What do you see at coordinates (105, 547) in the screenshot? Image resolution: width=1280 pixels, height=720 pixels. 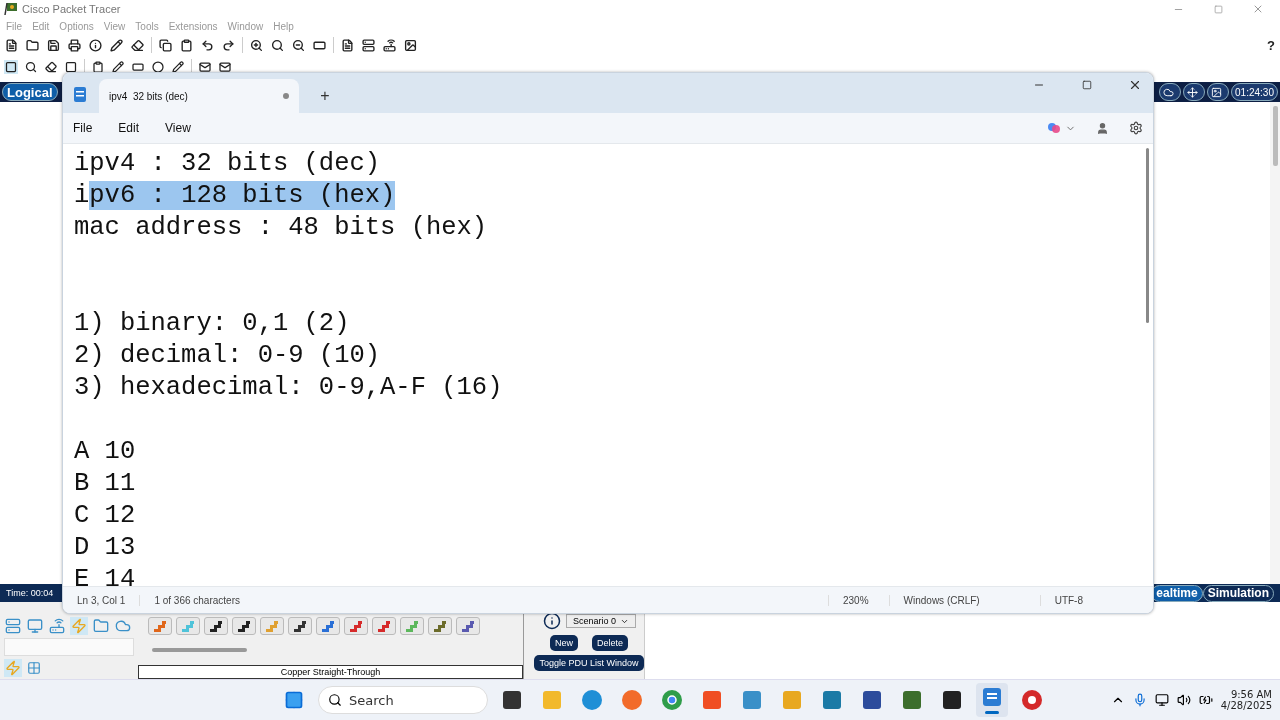 I see `text-line: D 13` at bounding box center [105, 547].